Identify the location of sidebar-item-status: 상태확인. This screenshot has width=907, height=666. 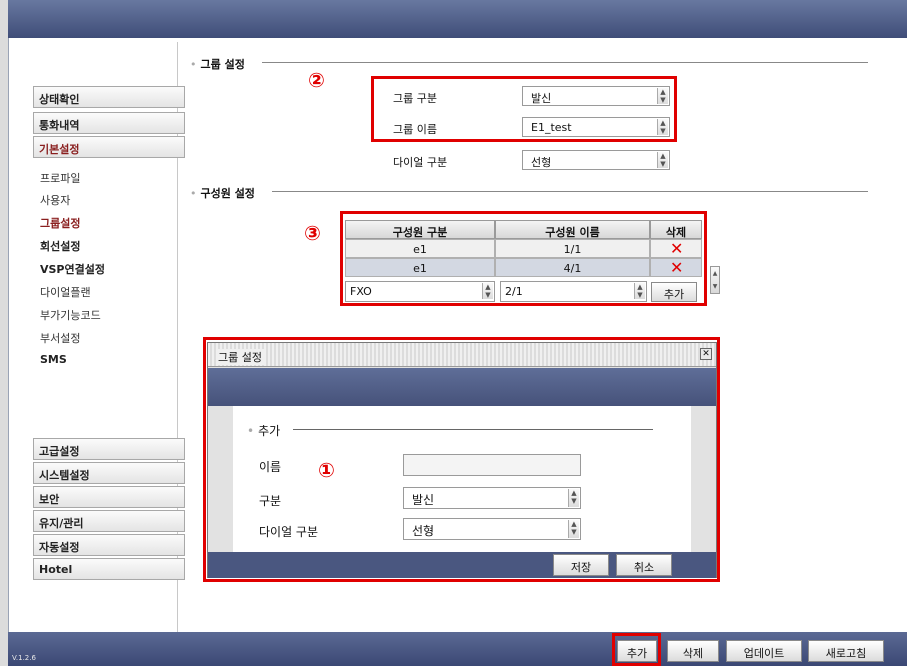
(109, 97).